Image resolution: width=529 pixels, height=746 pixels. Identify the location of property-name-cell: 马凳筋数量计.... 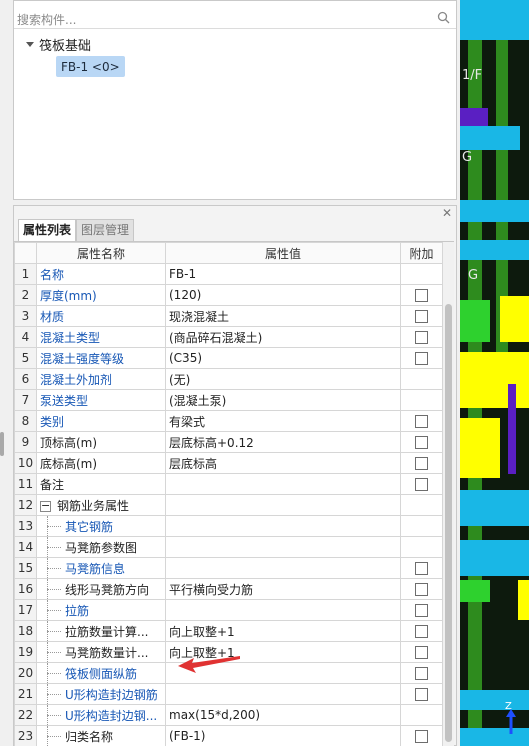
(101, 652).